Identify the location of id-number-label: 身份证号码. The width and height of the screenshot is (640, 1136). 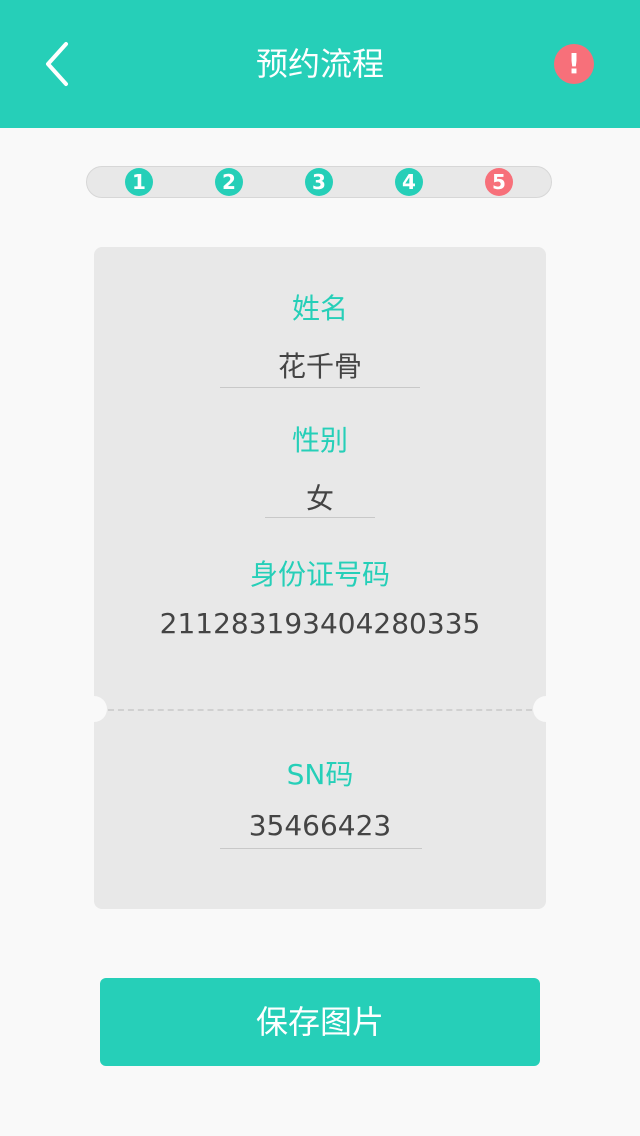
(319, 574).